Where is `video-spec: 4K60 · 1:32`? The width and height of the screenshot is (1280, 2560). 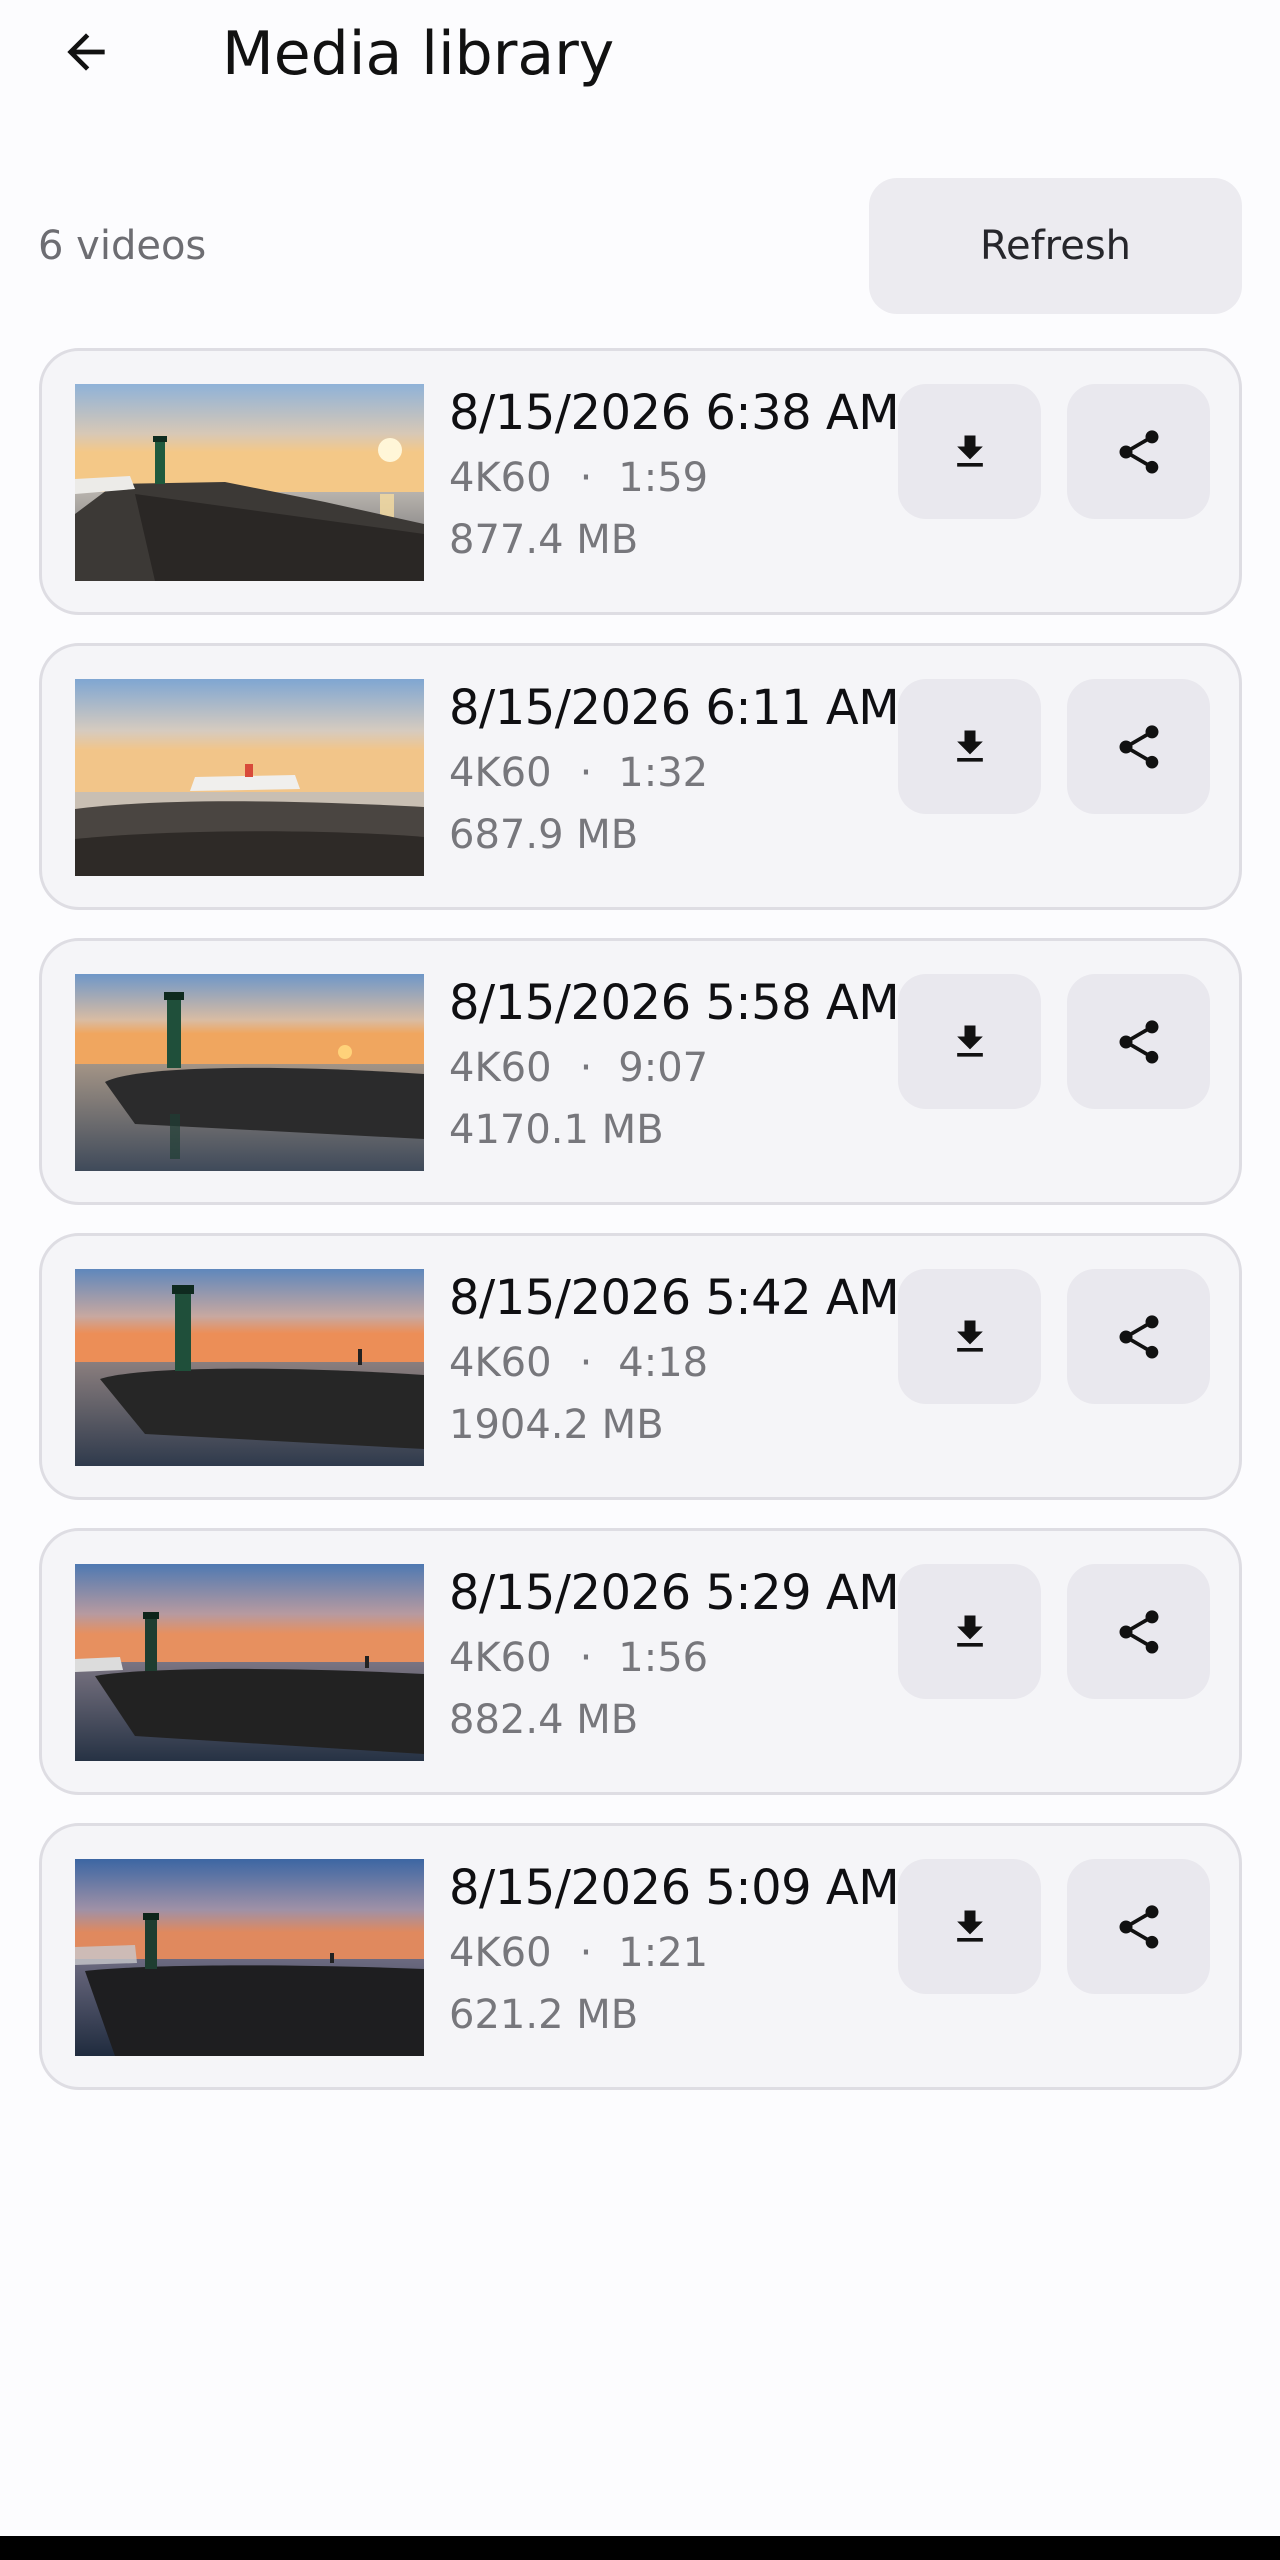
video-spec: 4K60 · 1:32 is located at coordinates (679, 773).